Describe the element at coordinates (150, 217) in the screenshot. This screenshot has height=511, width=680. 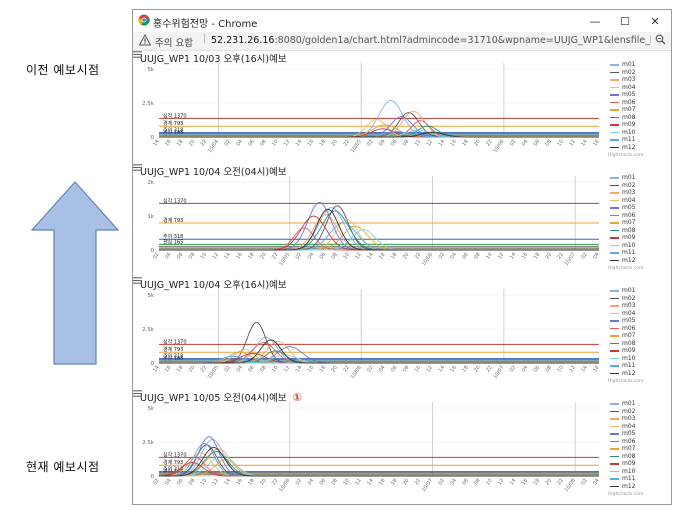
I see `y-tick-label: 1k` at that location.